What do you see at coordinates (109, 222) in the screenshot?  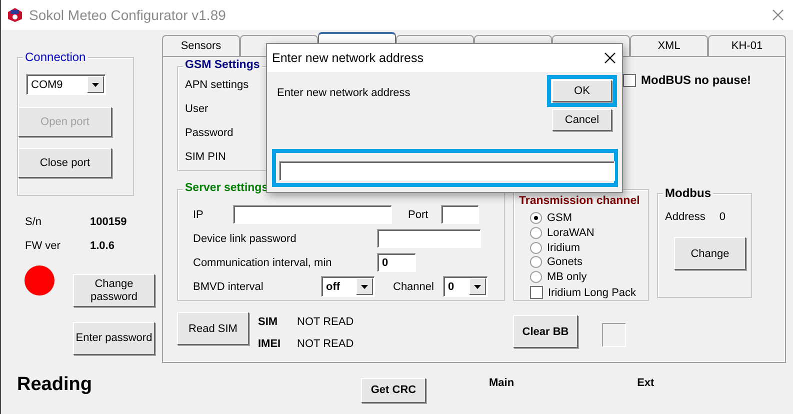 I see `info-value: 100159` at bounding box center [109, 222].